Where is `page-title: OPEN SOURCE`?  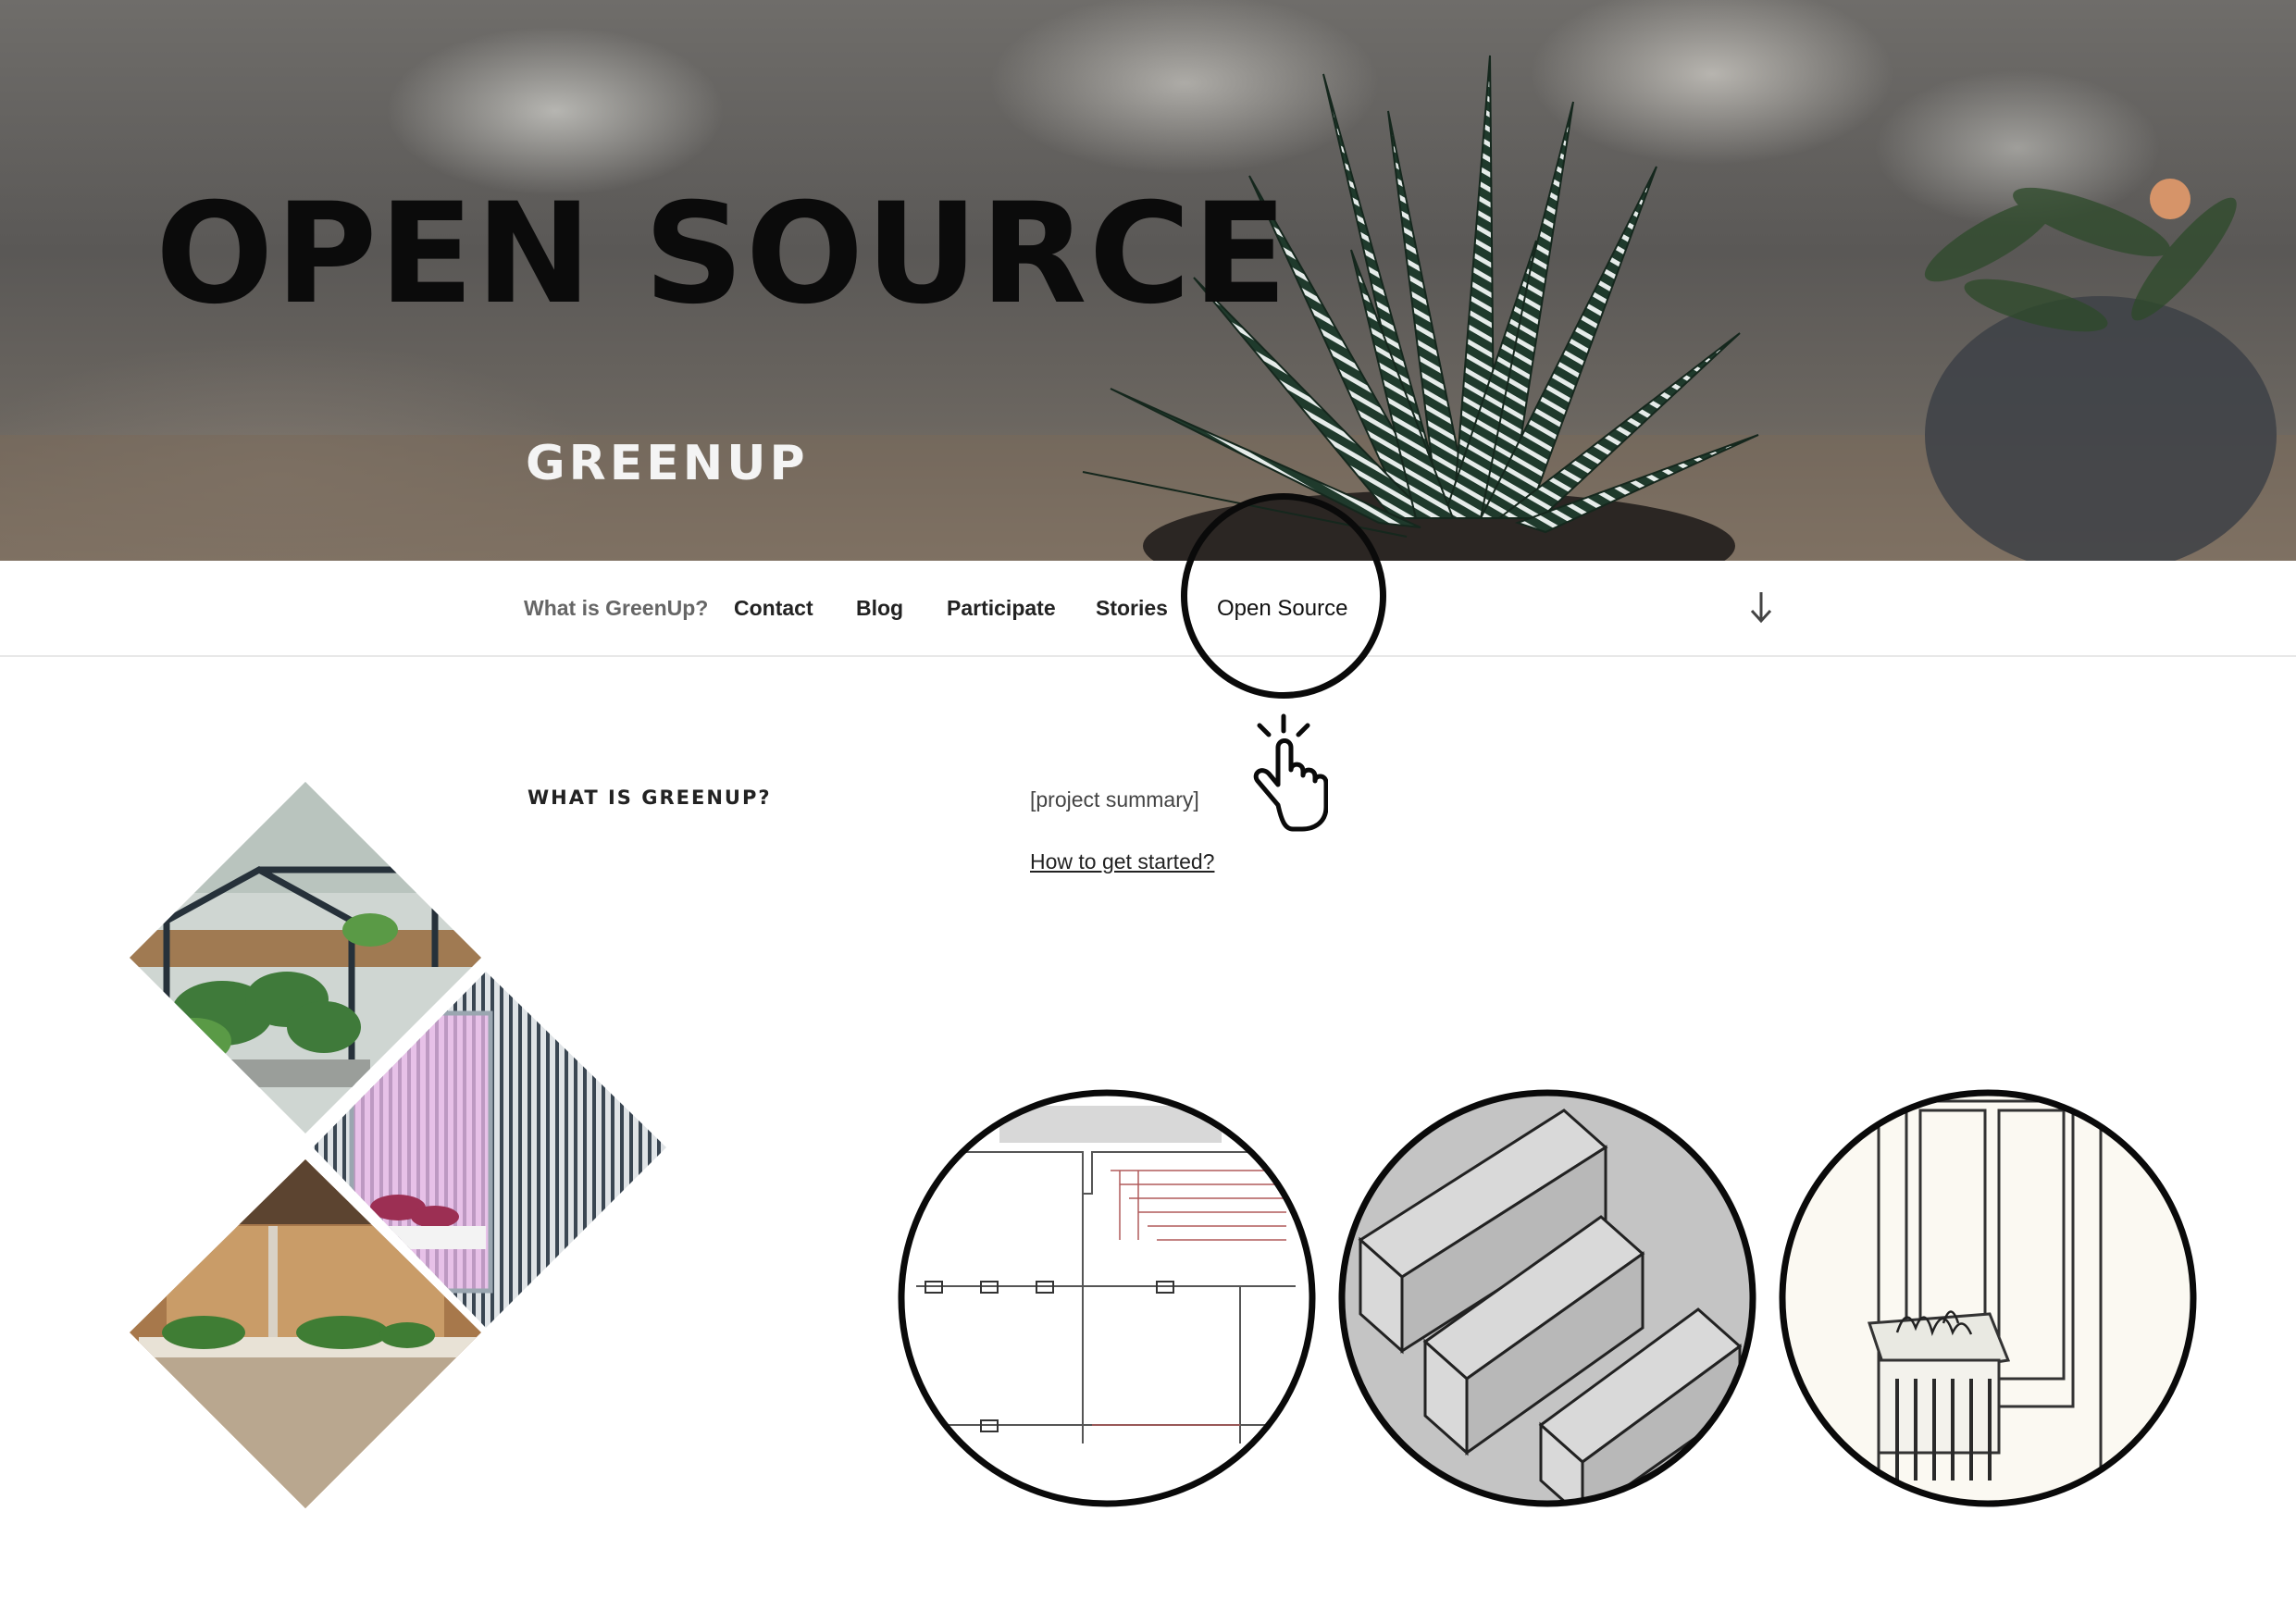 page-title: OPEN SOURCE is located at coordinates (723, 254).